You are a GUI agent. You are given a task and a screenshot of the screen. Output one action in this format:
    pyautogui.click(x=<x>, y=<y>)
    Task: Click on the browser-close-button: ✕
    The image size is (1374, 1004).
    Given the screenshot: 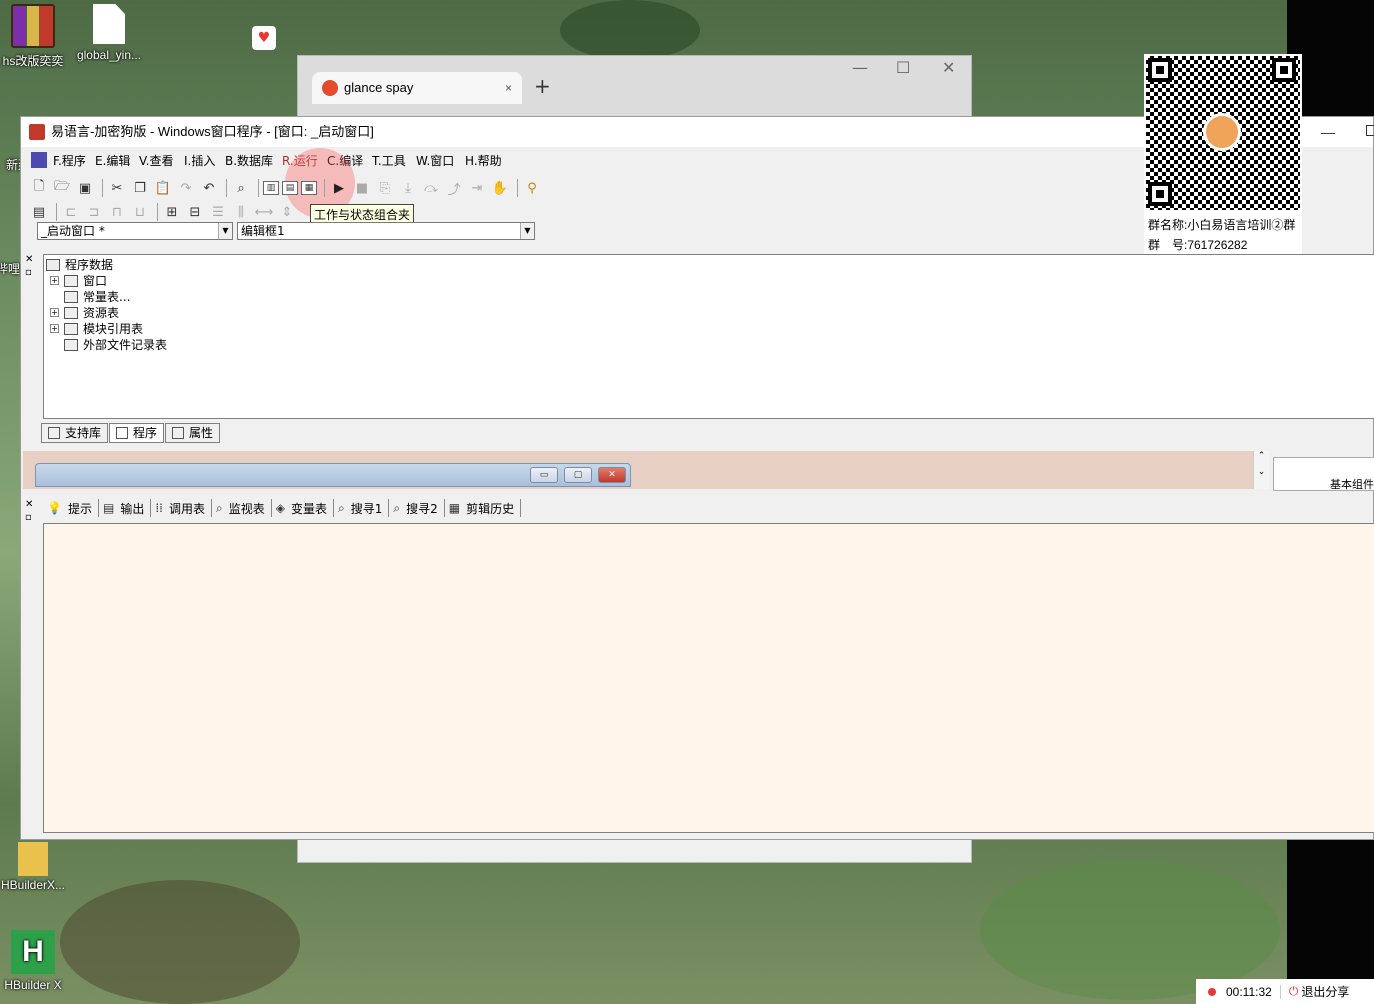 What is the action you would take?
    pyautogui.click(x=948, y=67)
    